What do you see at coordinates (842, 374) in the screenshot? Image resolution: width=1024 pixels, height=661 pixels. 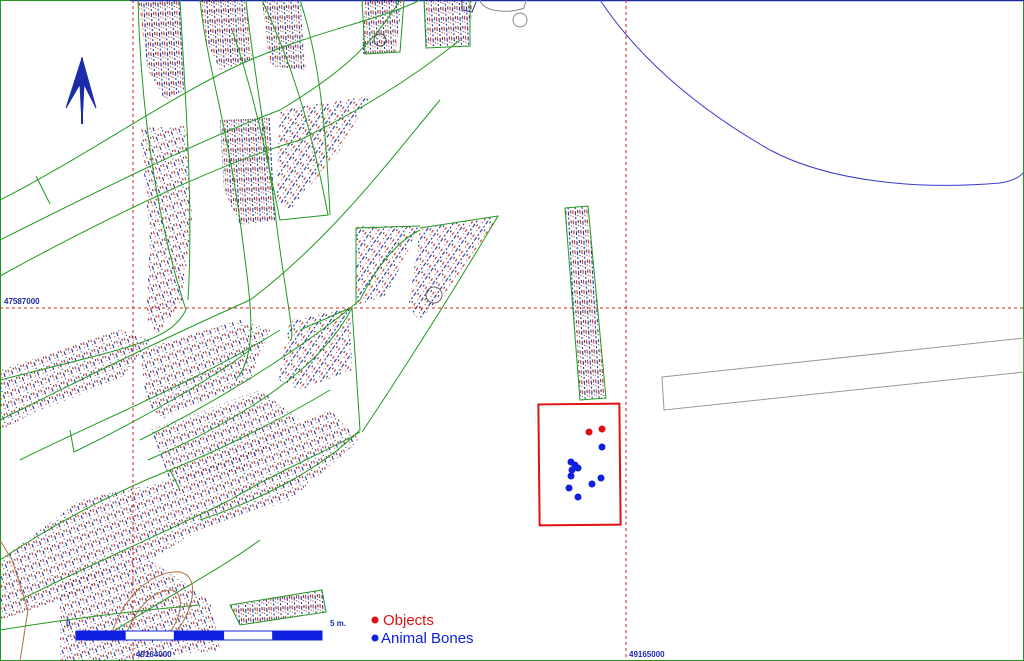 I see `gray-trench` at bounding box center [842, 374].